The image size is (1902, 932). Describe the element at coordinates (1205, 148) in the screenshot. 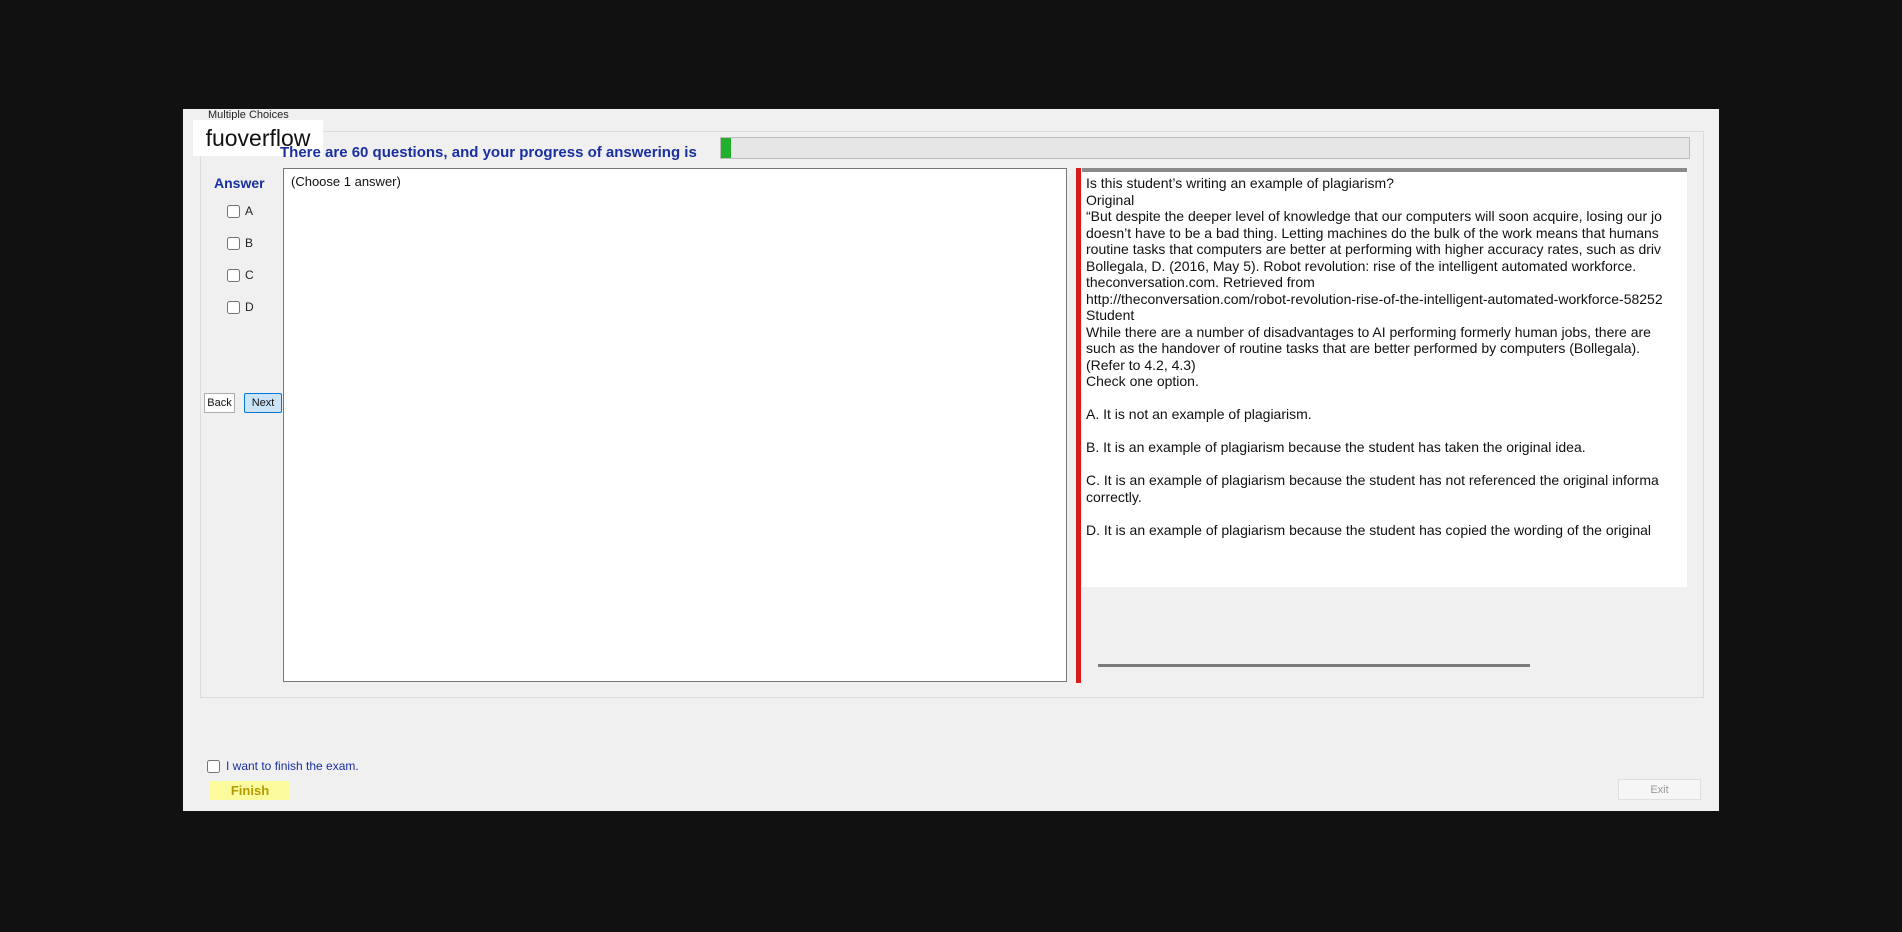

I see `progress-bar` at that location.